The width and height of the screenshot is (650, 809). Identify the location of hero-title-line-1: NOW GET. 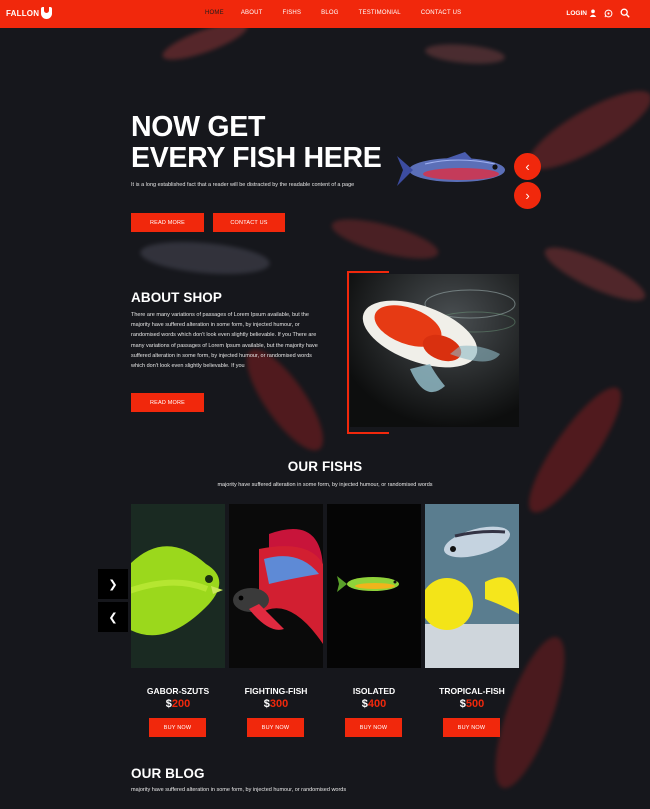
(198, 127).